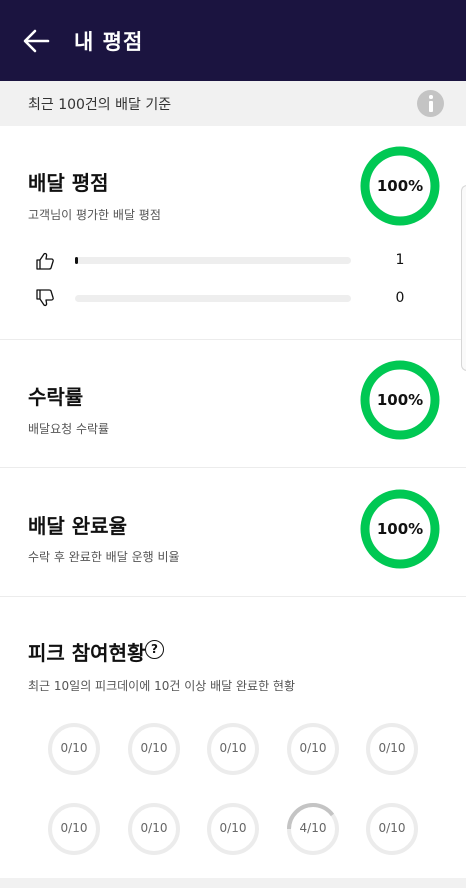 This screenshot has width=466, height=888. I want to click on dislike-bar, so click(213, 298).